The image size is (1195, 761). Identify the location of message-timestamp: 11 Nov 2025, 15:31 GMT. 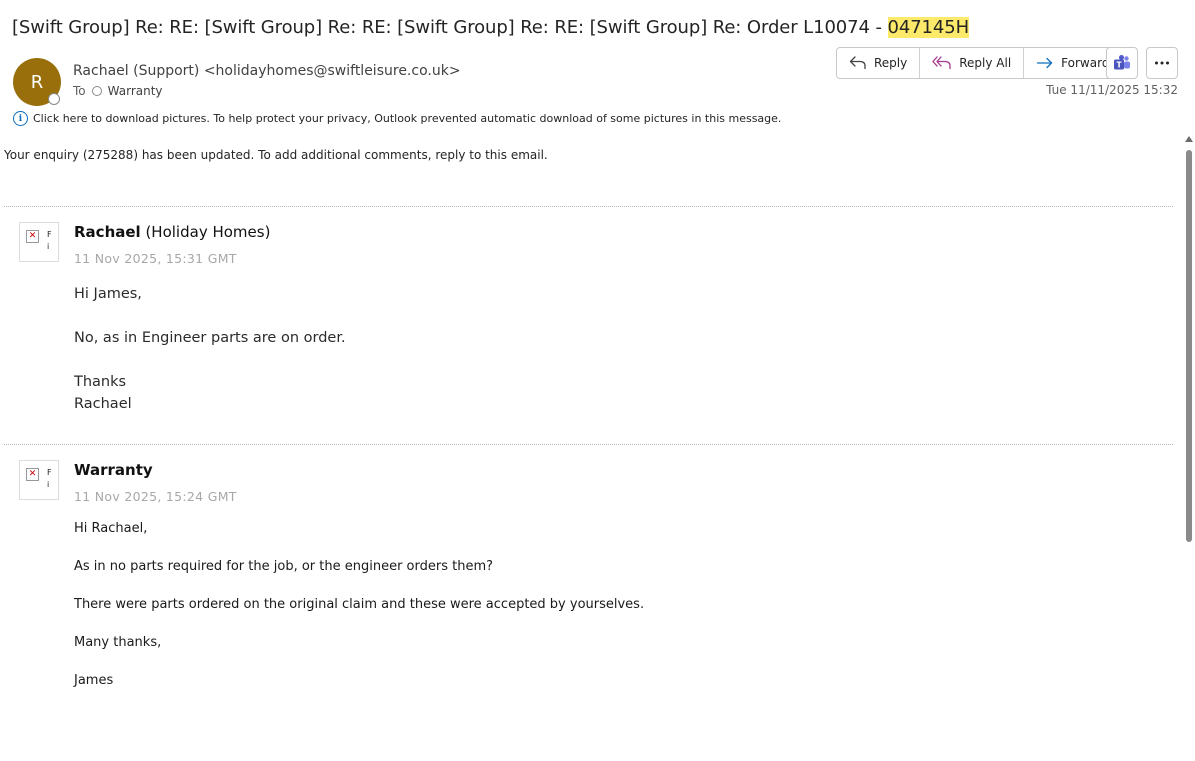
(155, 258).